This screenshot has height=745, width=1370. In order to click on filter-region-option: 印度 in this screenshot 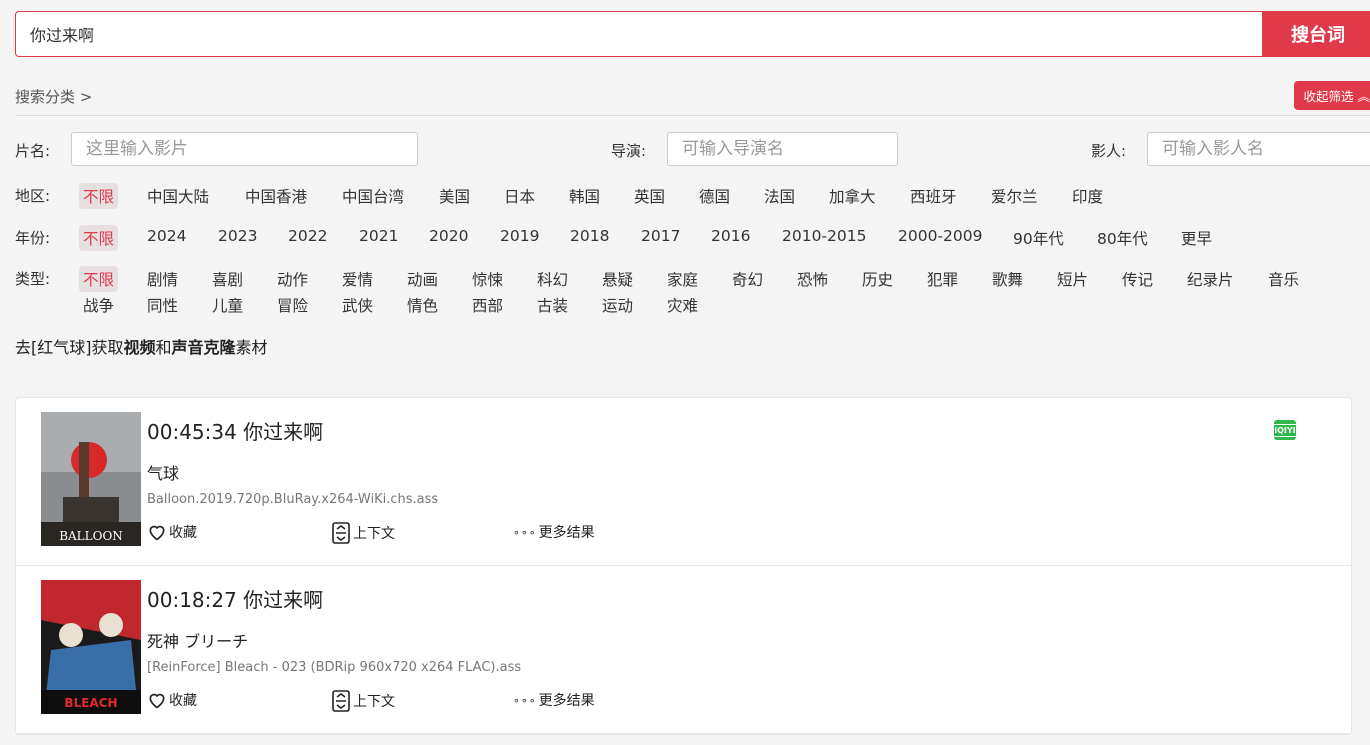, I will do `click(1087, 196)`.